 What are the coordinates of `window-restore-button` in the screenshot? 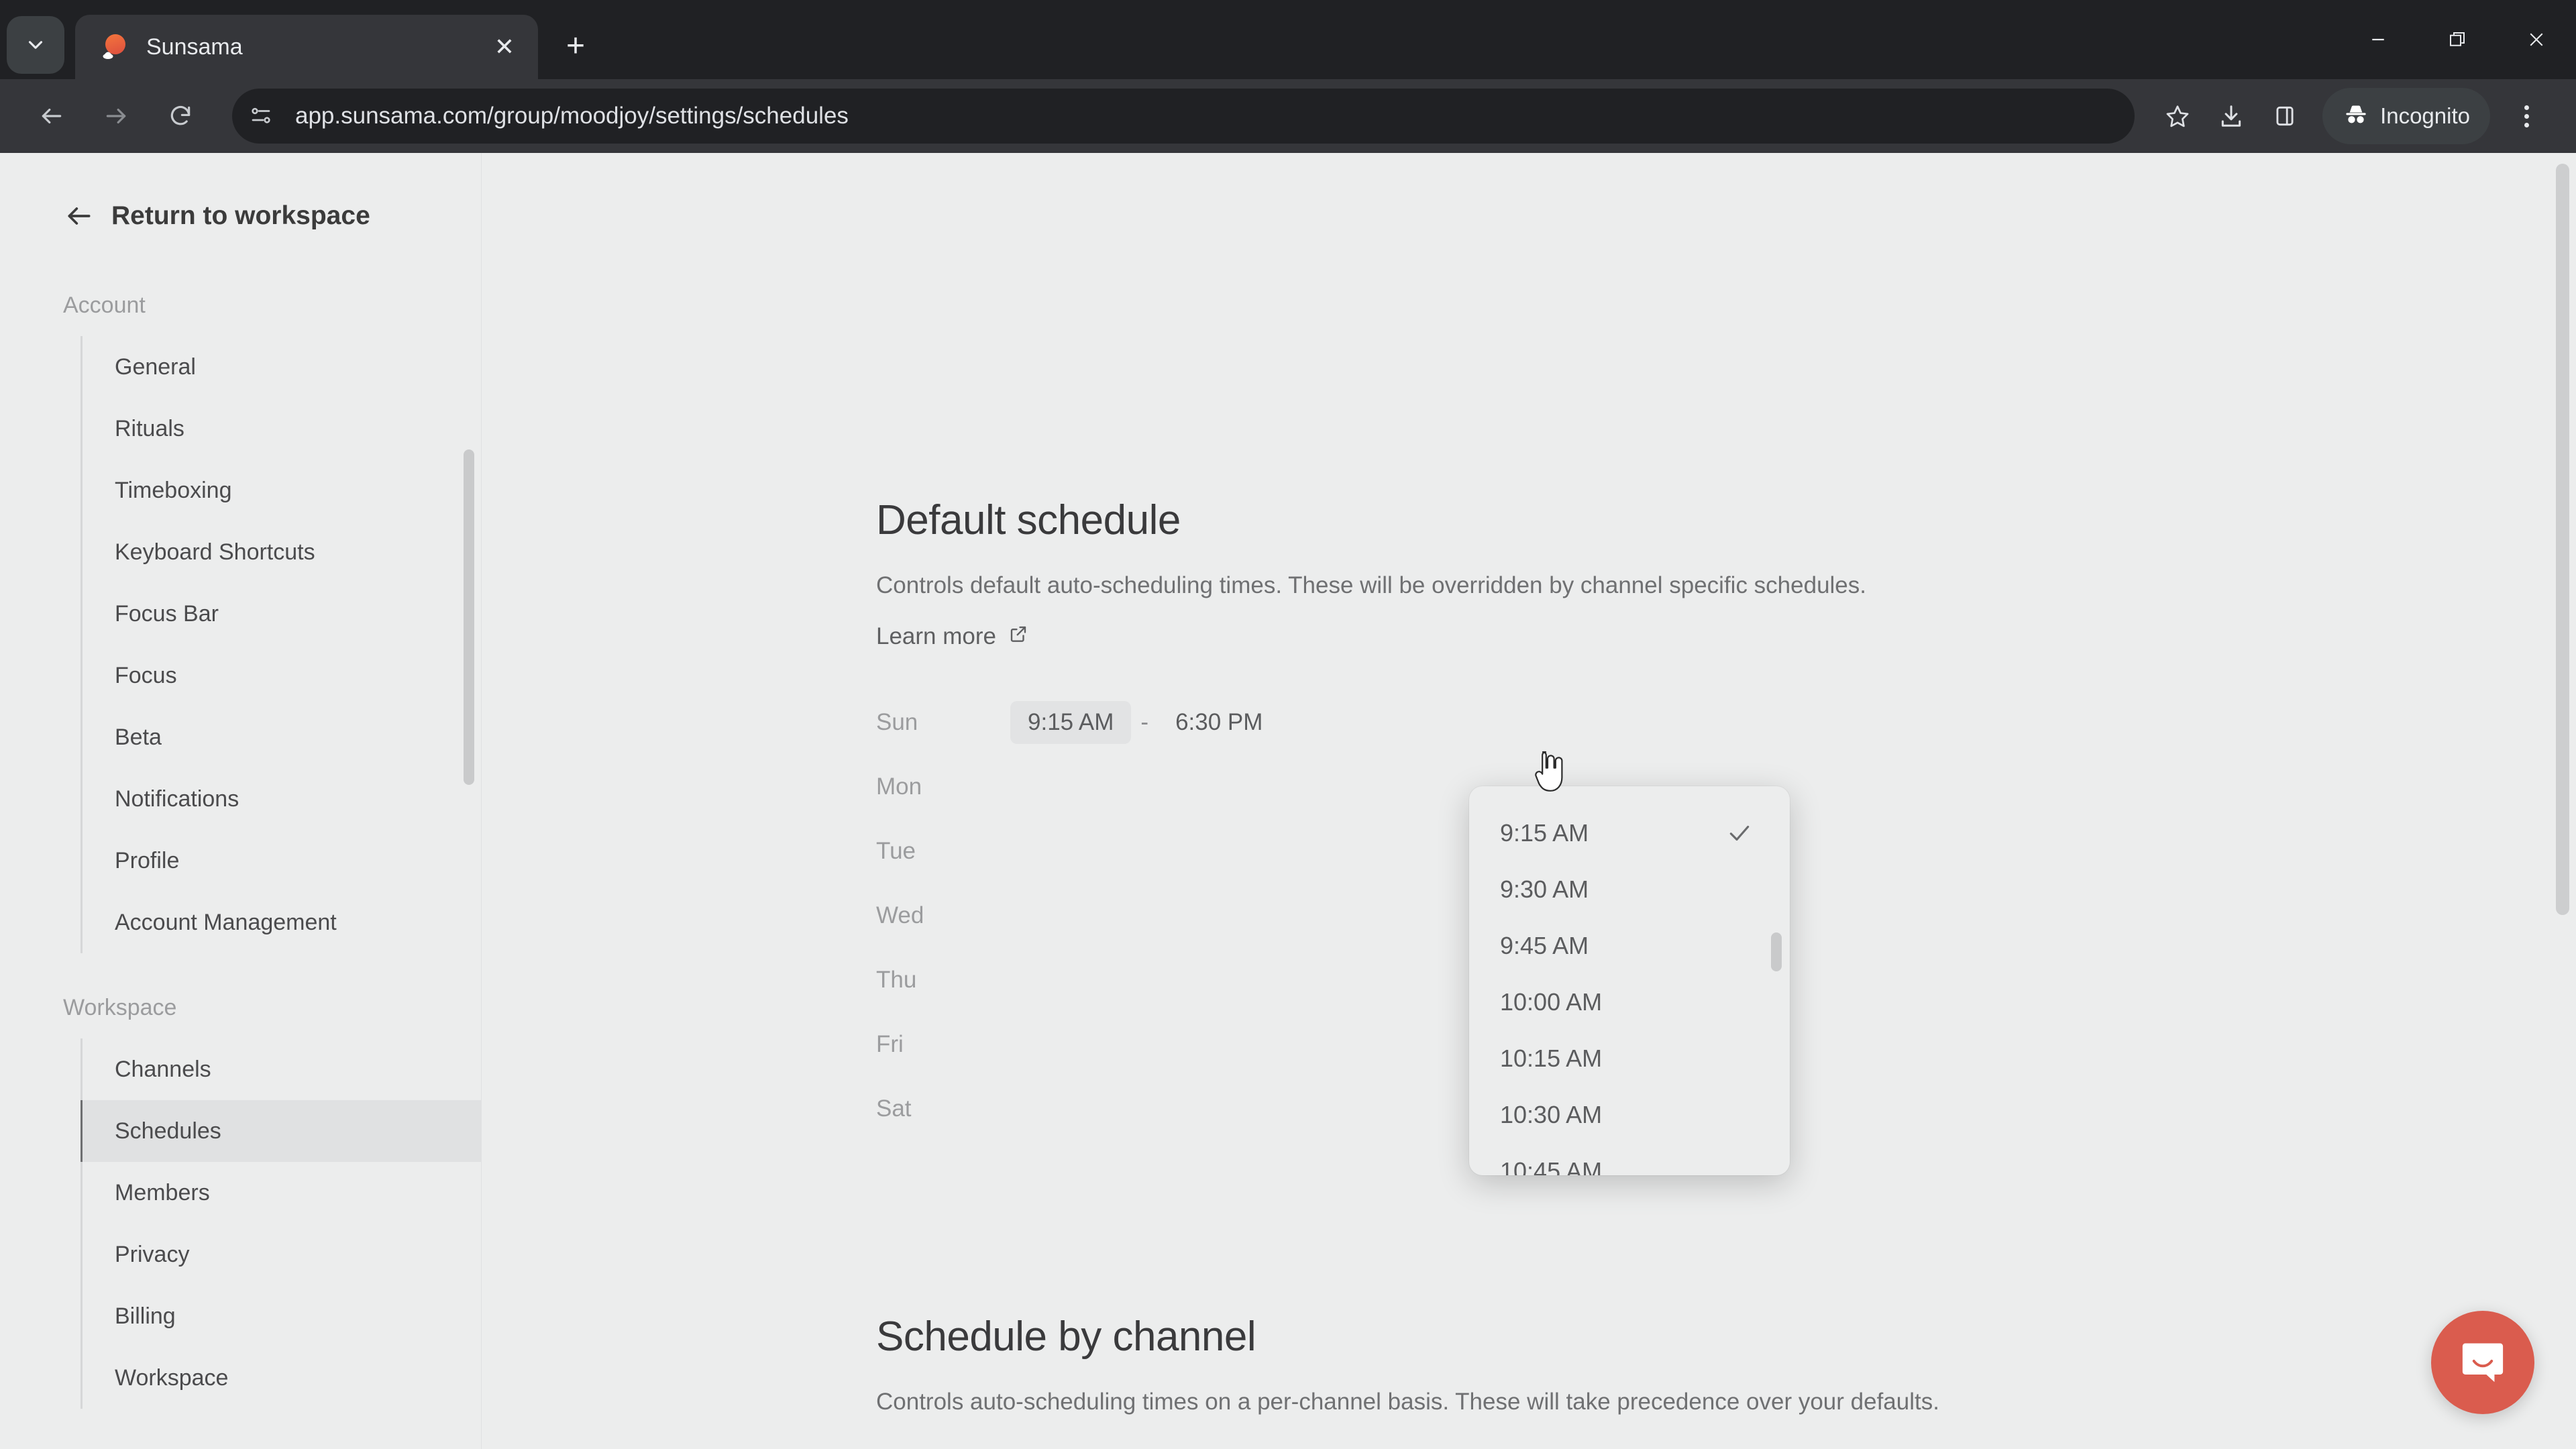 It's located at (2457, 39).